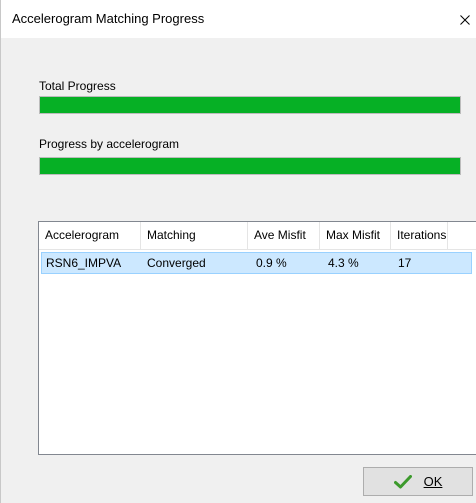 The image size is (476, 503). I want to click on cell-max-misfit: 4.3 %, so click(343, 263).